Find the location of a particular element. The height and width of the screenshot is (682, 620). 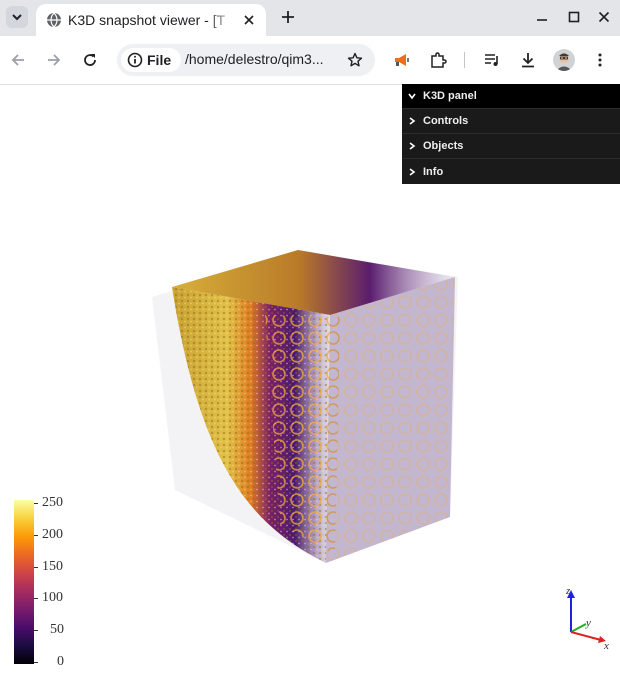

profile-avatar is located at coordinates (564, 60).